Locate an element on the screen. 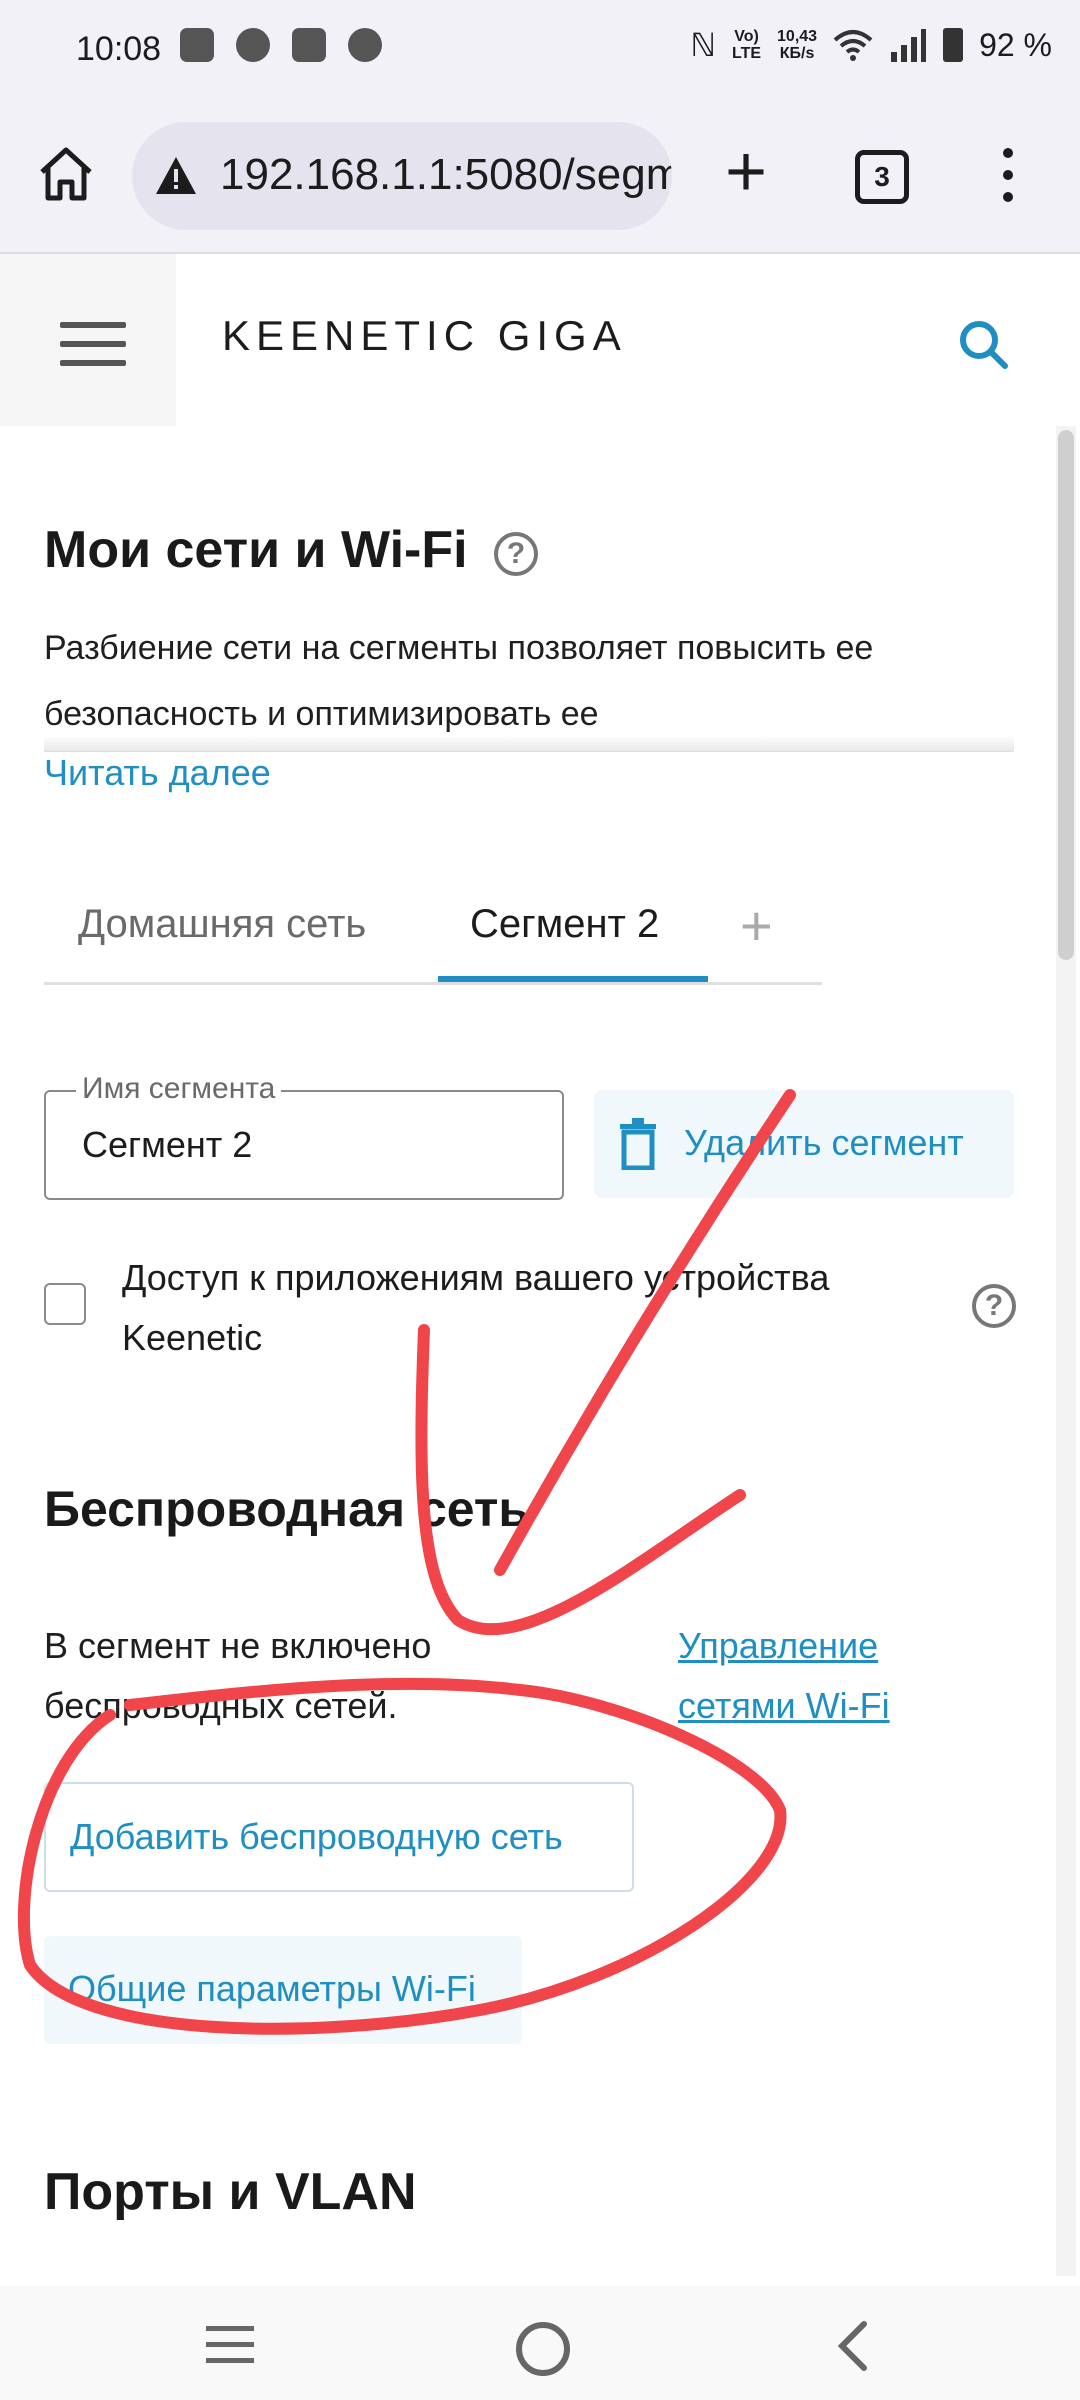 The image size is (1080, 2400). status-bar: 10:08 ℕ Vo) LTE 10,43 КБ/s 92 % is located at coordinates (540, 50).